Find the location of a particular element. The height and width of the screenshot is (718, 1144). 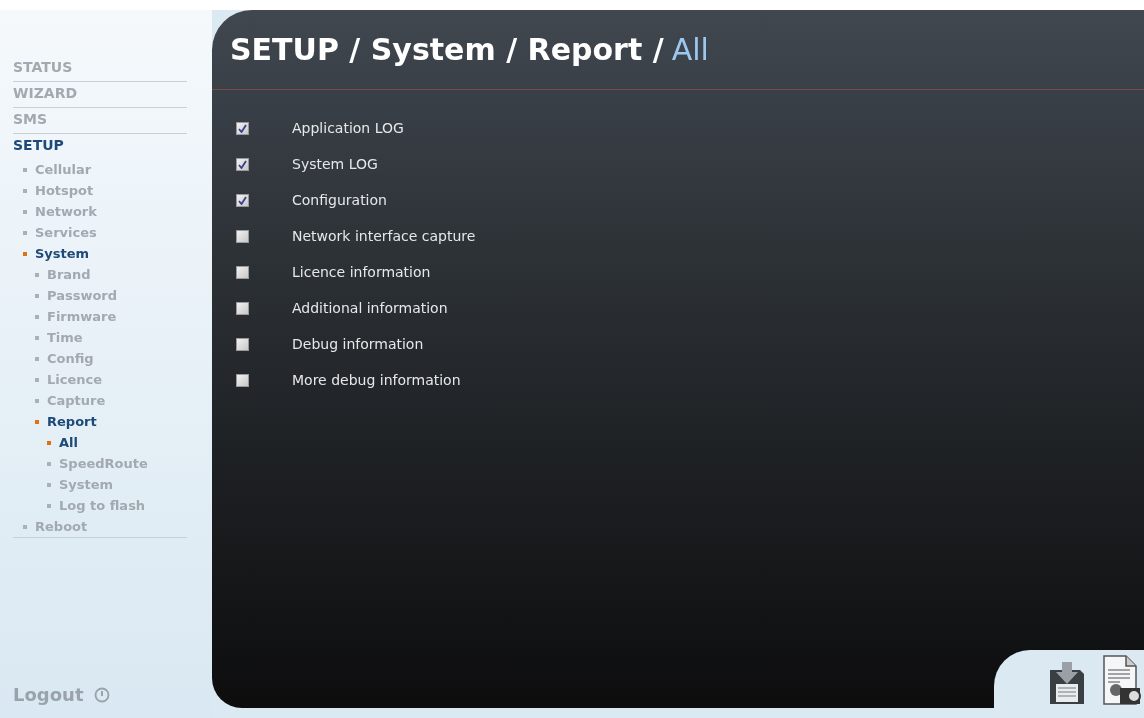

document-gear-icon is located at coordinates (1122, 680).